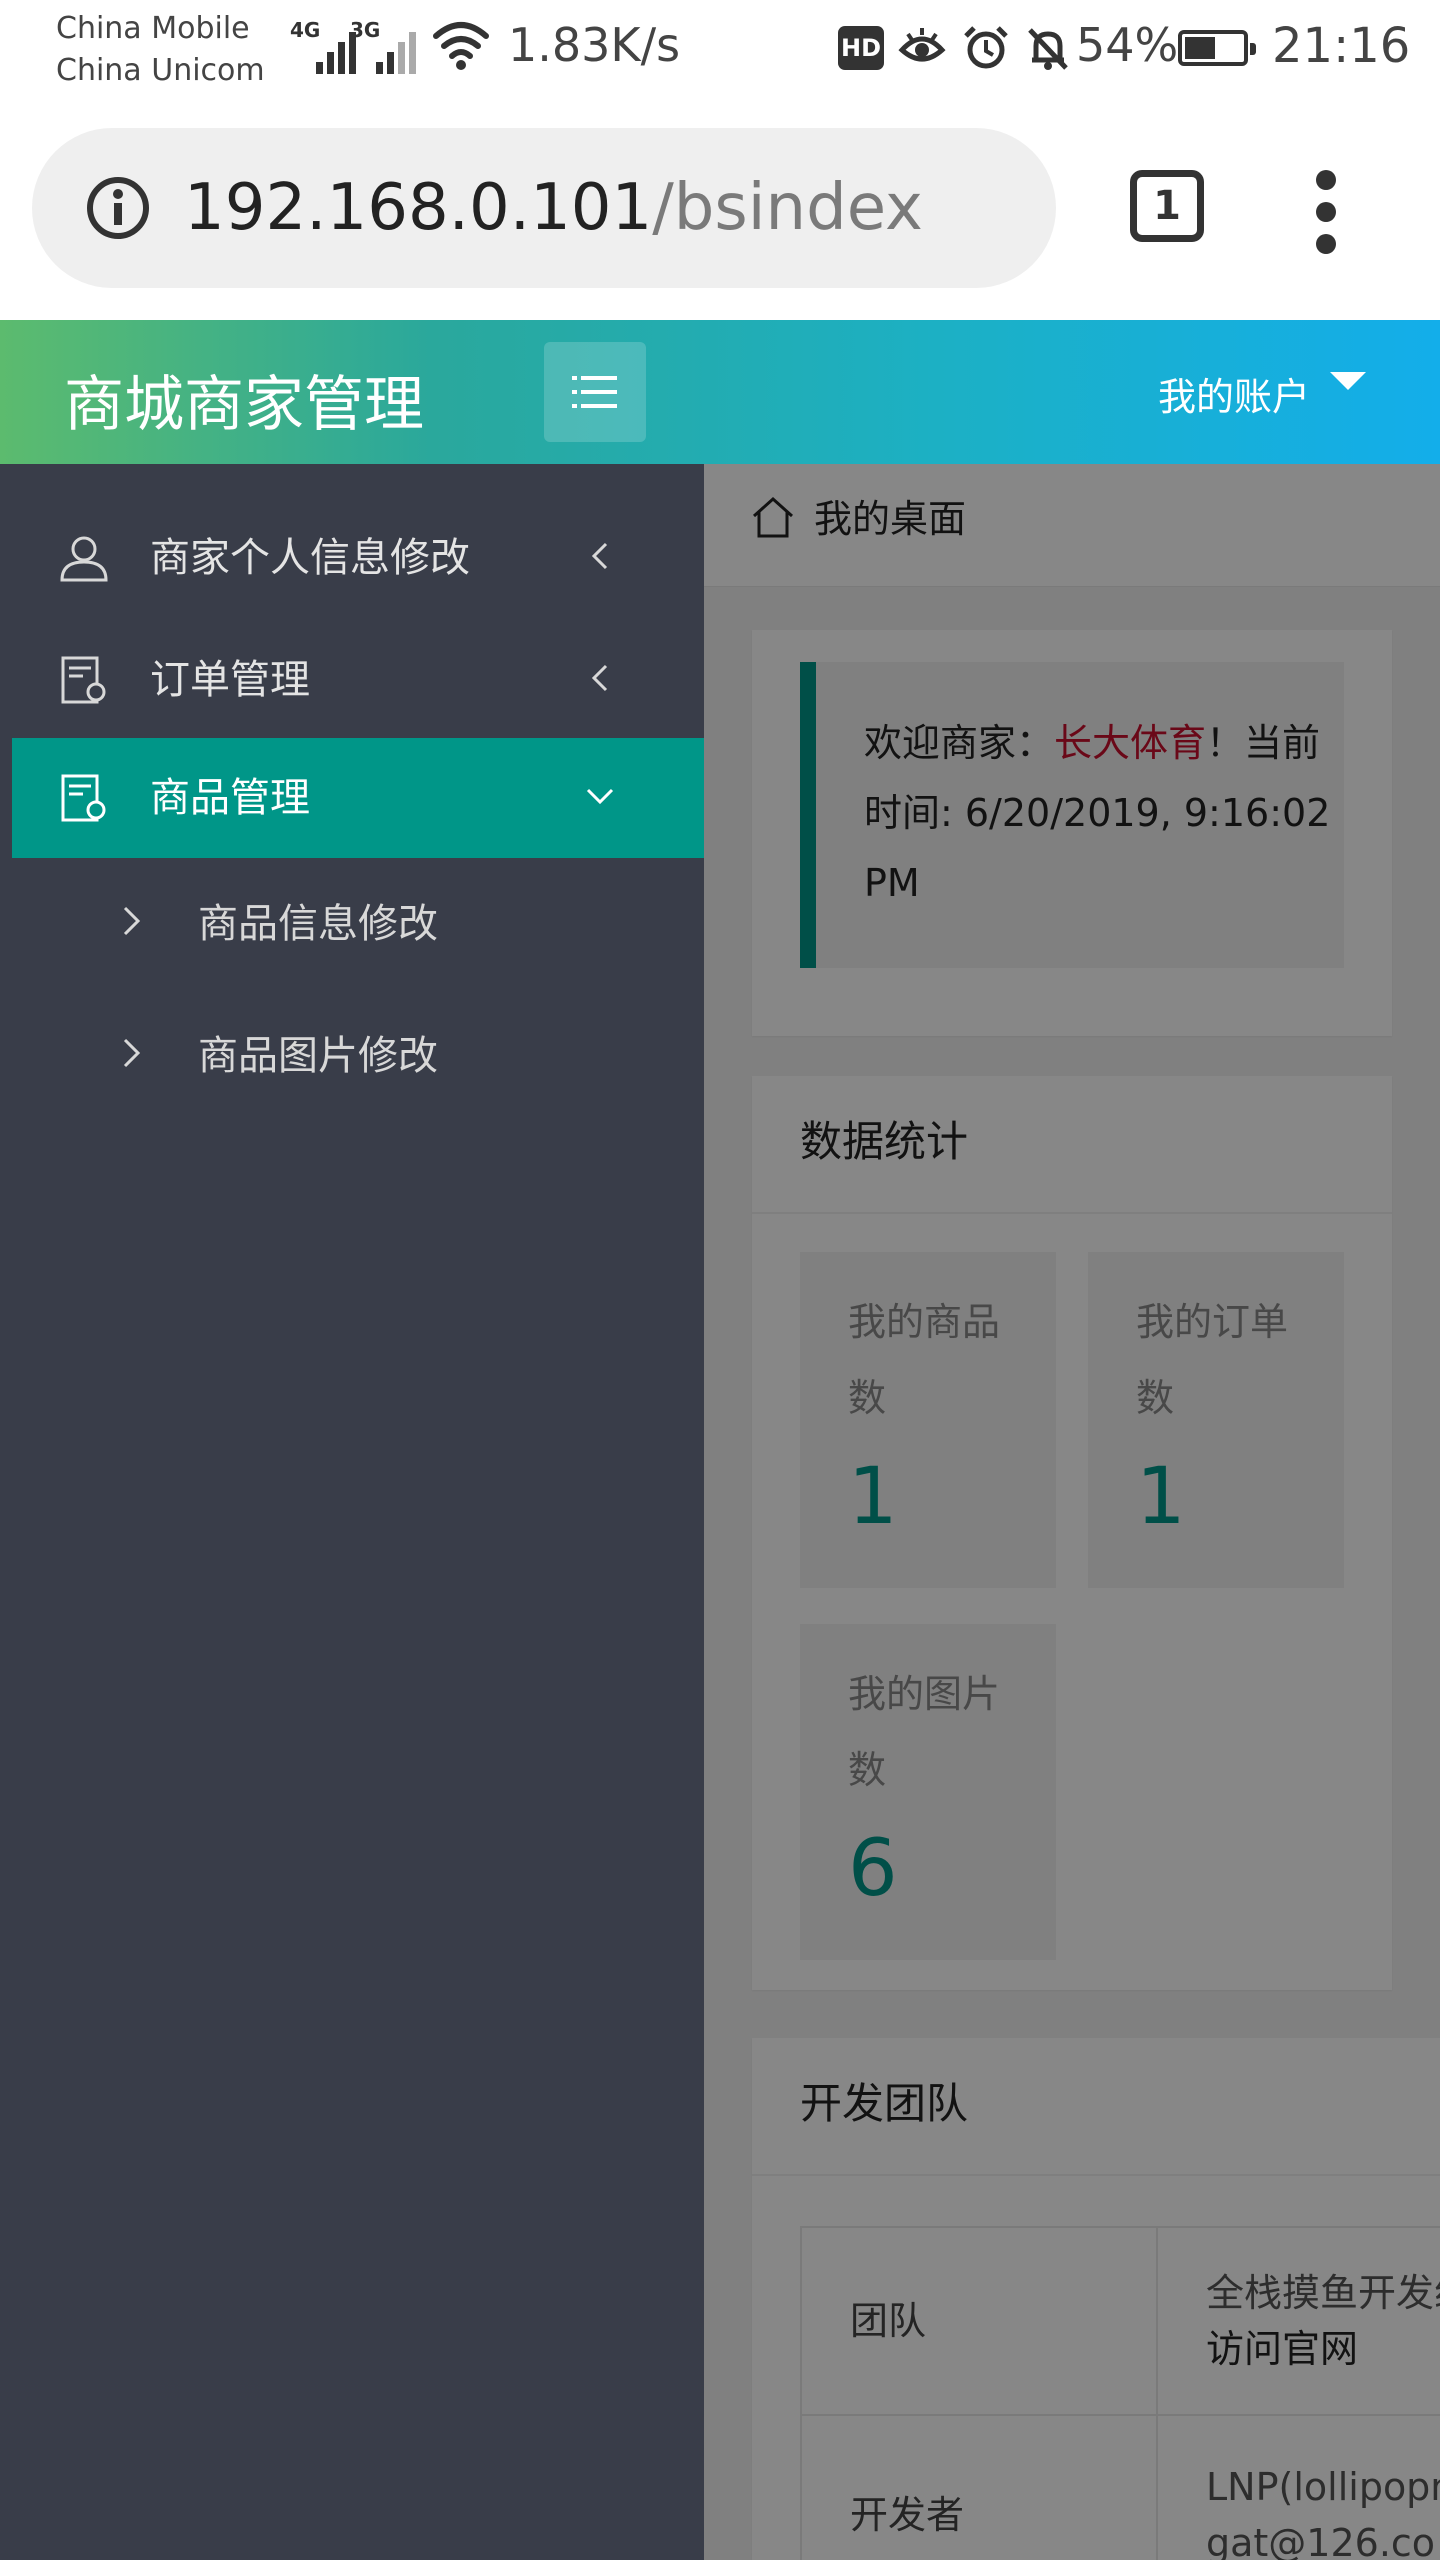  What do you see at coordinates (418, 208) in the screenshot?
I see `url-host: 192.168.0.101` at bounding box center [418, 208].